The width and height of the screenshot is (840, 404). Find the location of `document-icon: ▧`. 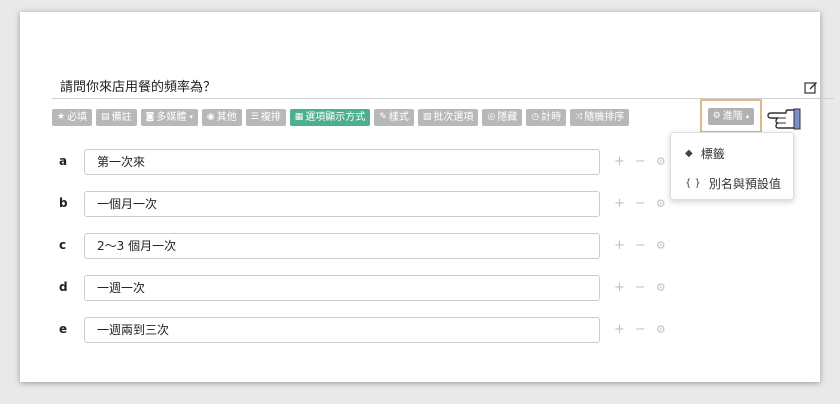

document-icon: ▧ is located at coordinates (427, 117).